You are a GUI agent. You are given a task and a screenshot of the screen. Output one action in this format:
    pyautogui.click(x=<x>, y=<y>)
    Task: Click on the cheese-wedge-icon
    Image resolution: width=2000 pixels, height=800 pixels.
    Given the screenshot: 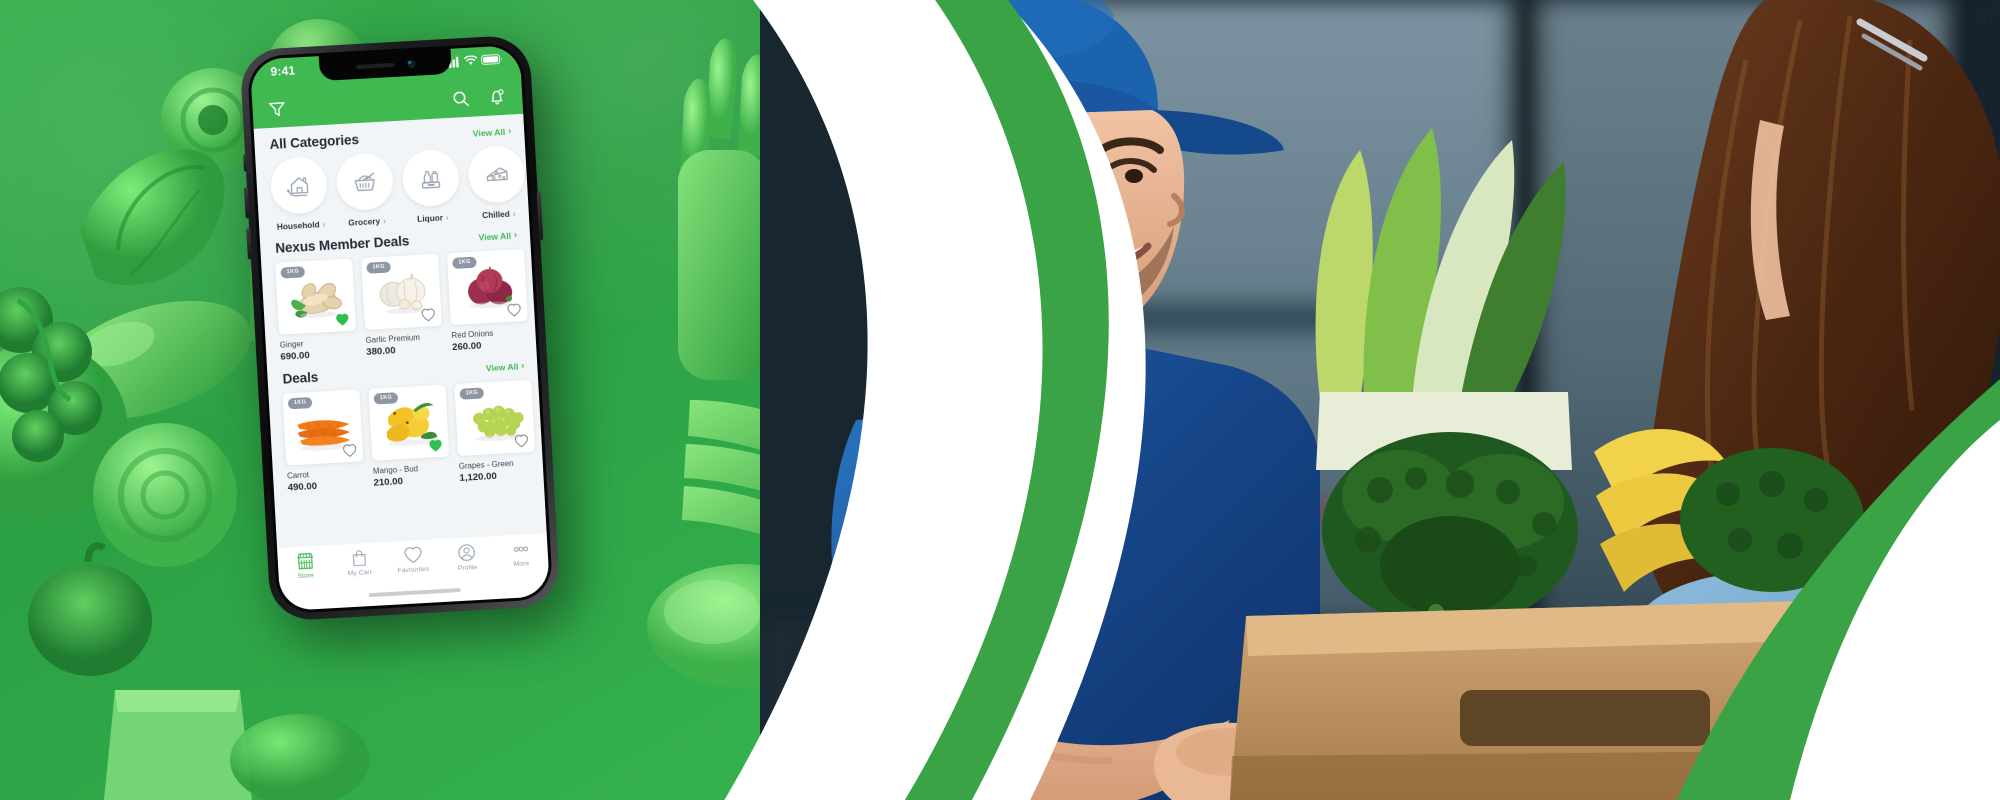 What is the action you would take?
    pyautogui.click(x=497, y=174)
    